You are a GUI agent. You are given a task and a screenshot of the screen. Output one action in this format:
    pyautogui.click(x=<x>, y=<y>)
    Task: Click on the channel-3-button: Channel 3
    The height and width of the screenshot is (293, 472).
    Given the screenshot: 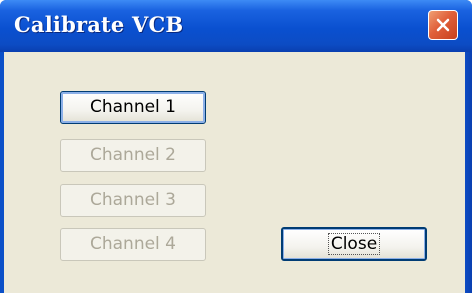 What is the action you would take?
    pyautogui.click(x=133, y=200)
    